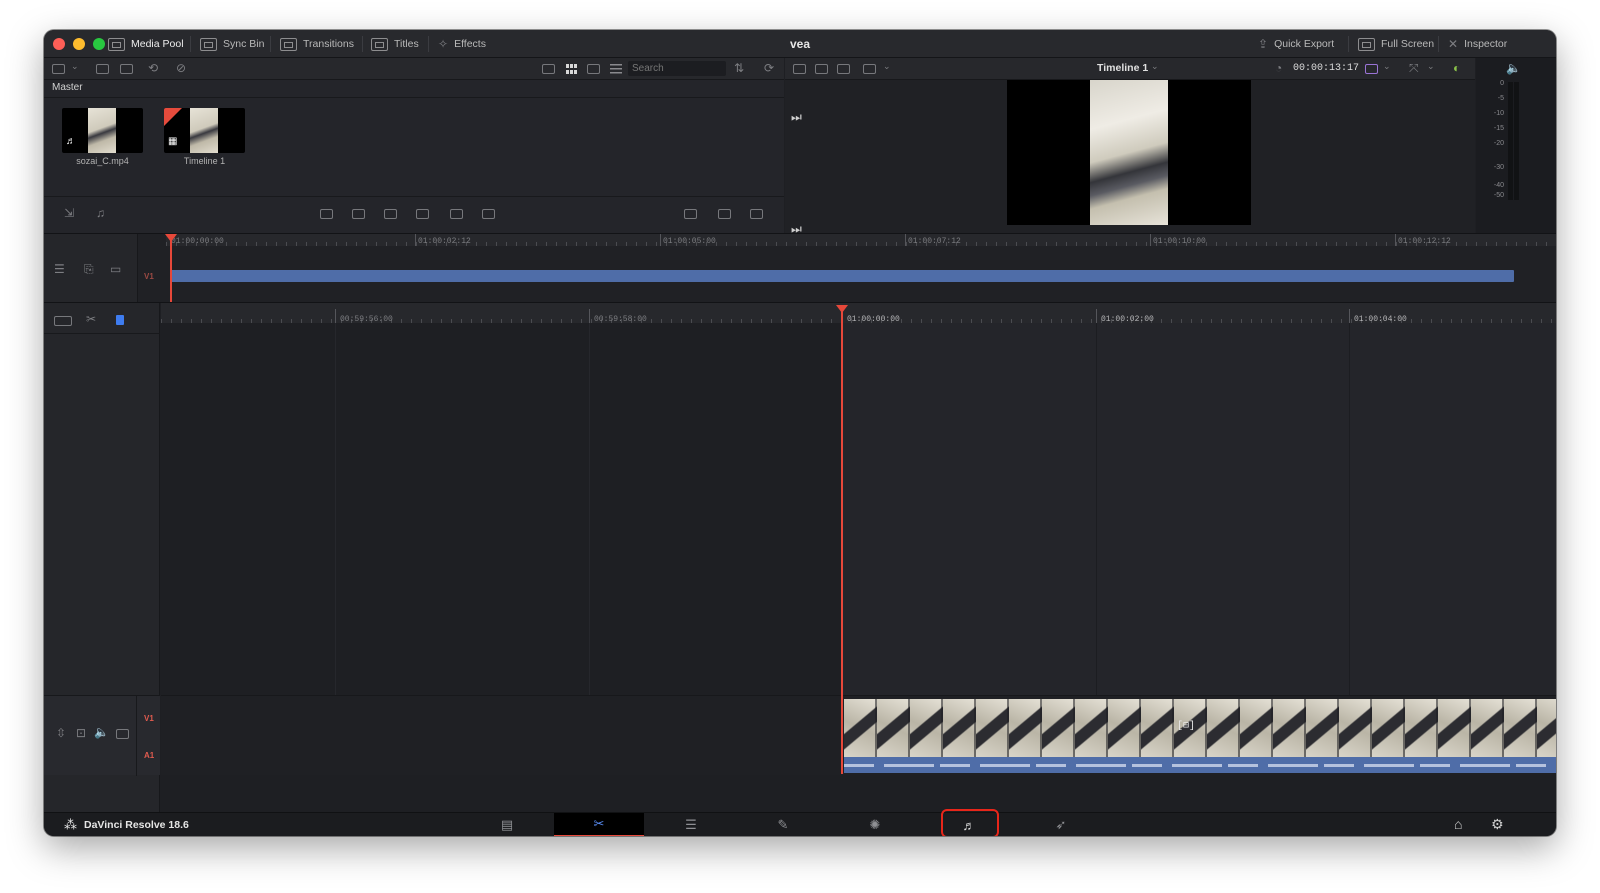 The image size is (1600, 893). Describe the element at coordinates (63, 321) in the screenshot. I see `timeline-options-icon` at that location.